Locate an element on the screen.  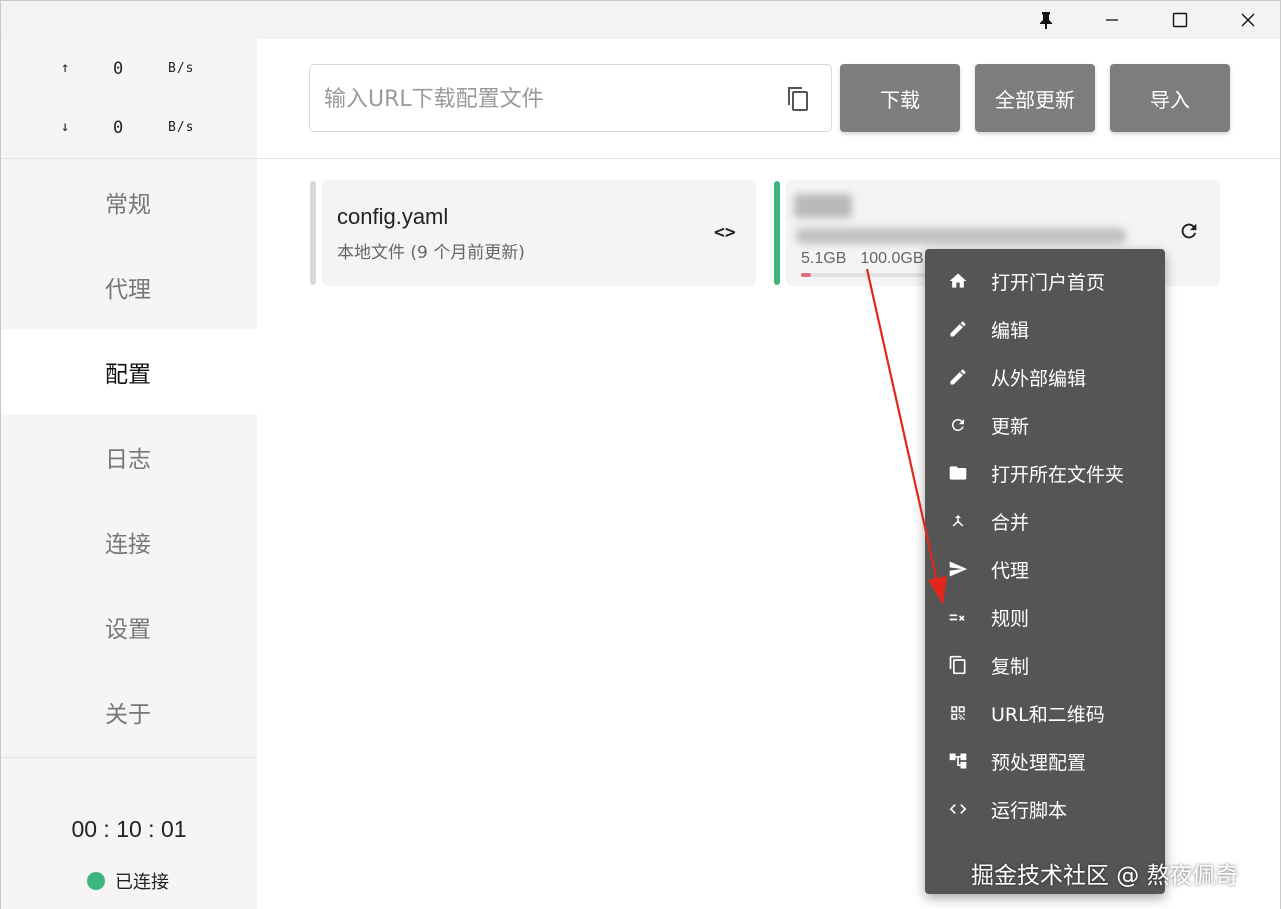
menu-item-url-qrcode: URL和二维码 is located at coordinates (1045, 713).